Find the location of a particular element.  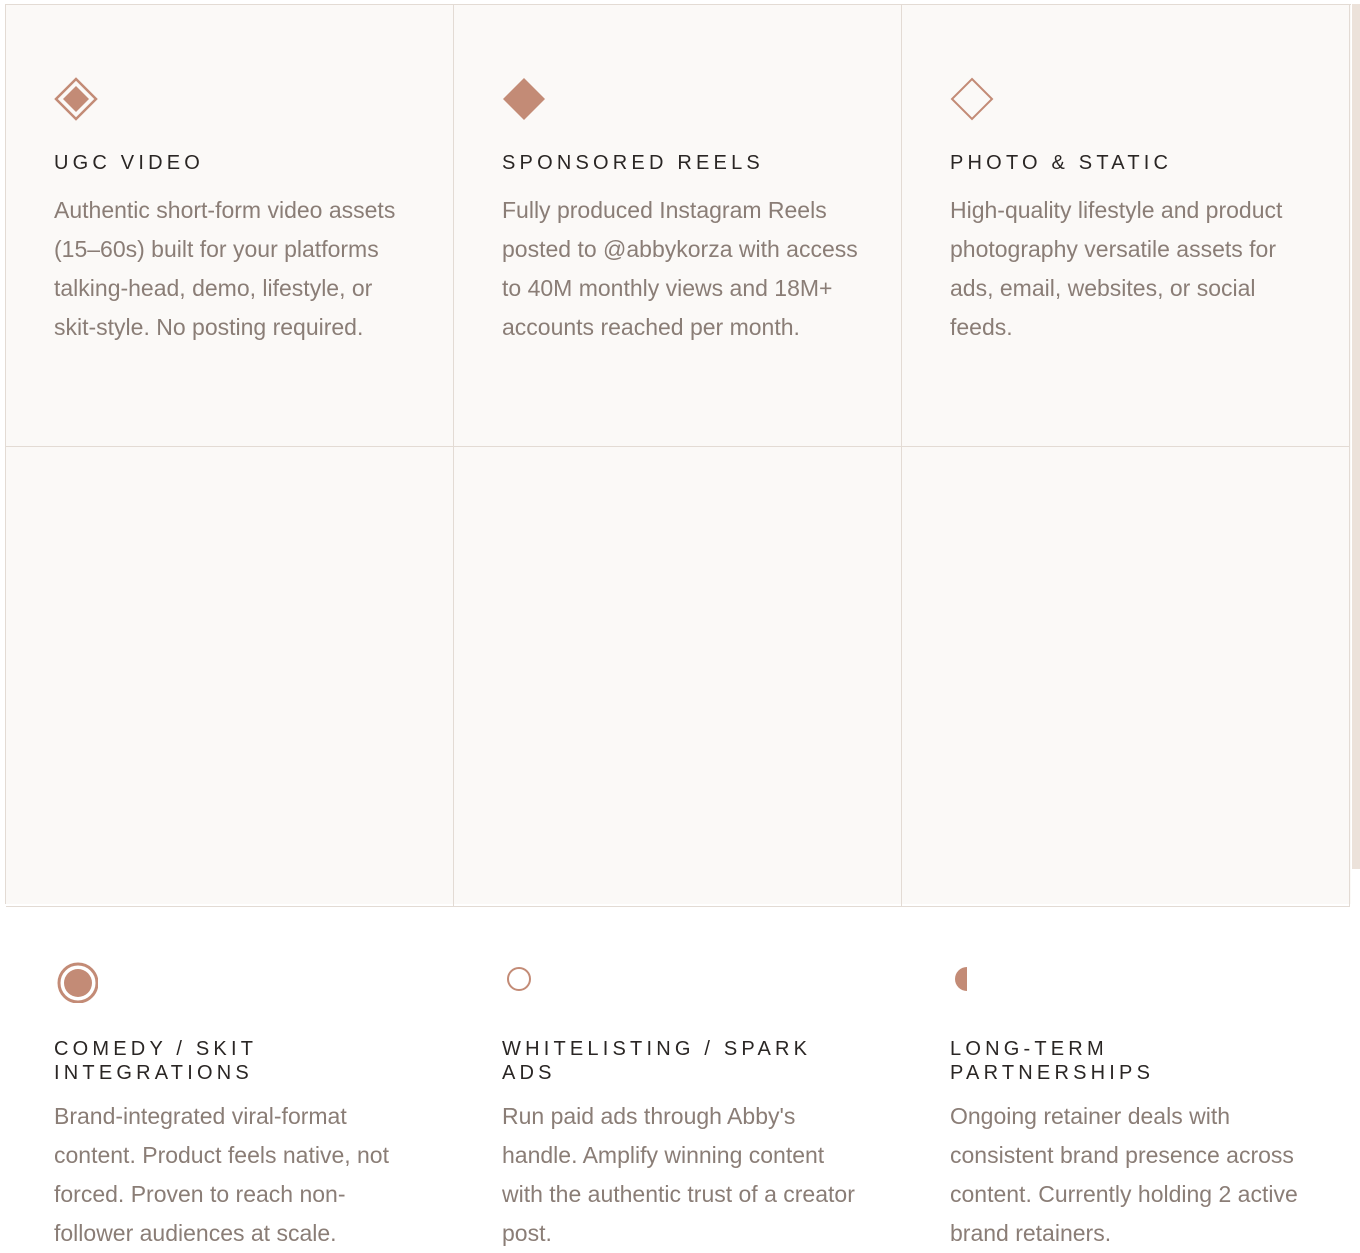

circle-target-icon is located at coordinates (77, 982).